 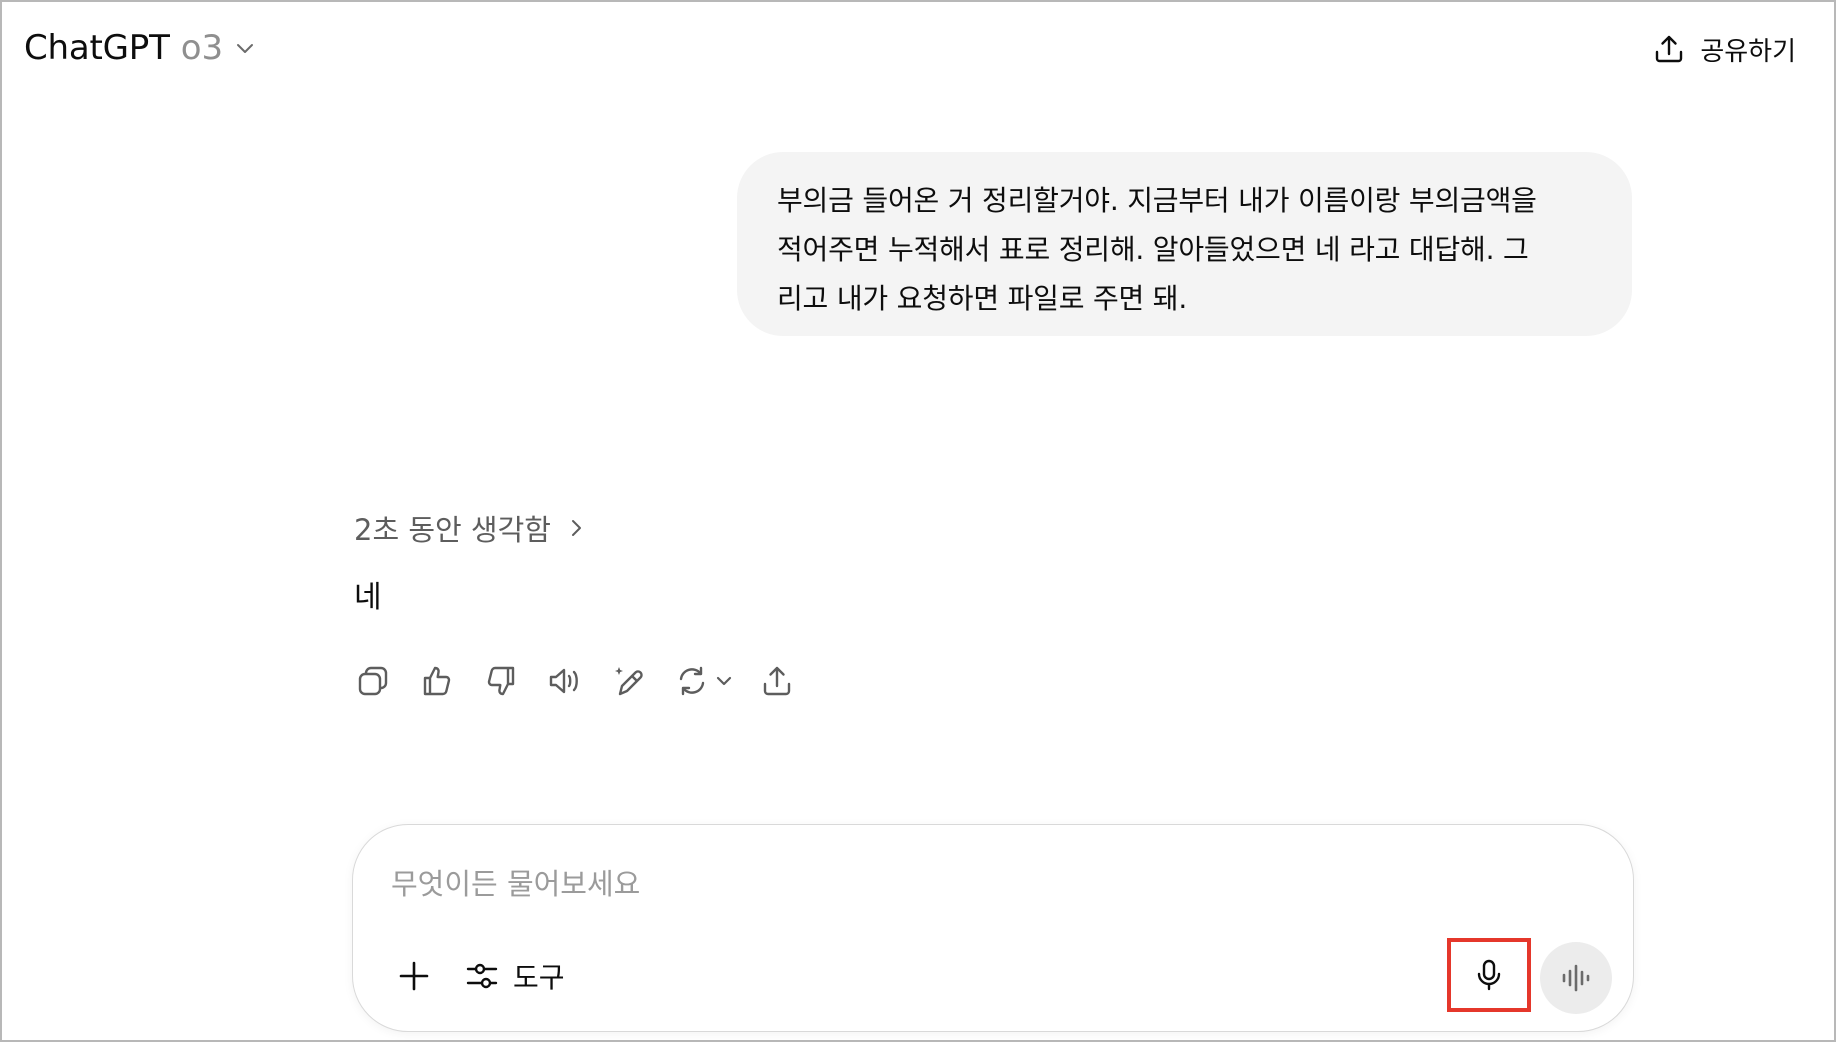 What do you see at coordinates (452, 530) in the screenshot?
I see `thinking-summary-label: 2초 동안 생각함` at bounding box center [452, 530].